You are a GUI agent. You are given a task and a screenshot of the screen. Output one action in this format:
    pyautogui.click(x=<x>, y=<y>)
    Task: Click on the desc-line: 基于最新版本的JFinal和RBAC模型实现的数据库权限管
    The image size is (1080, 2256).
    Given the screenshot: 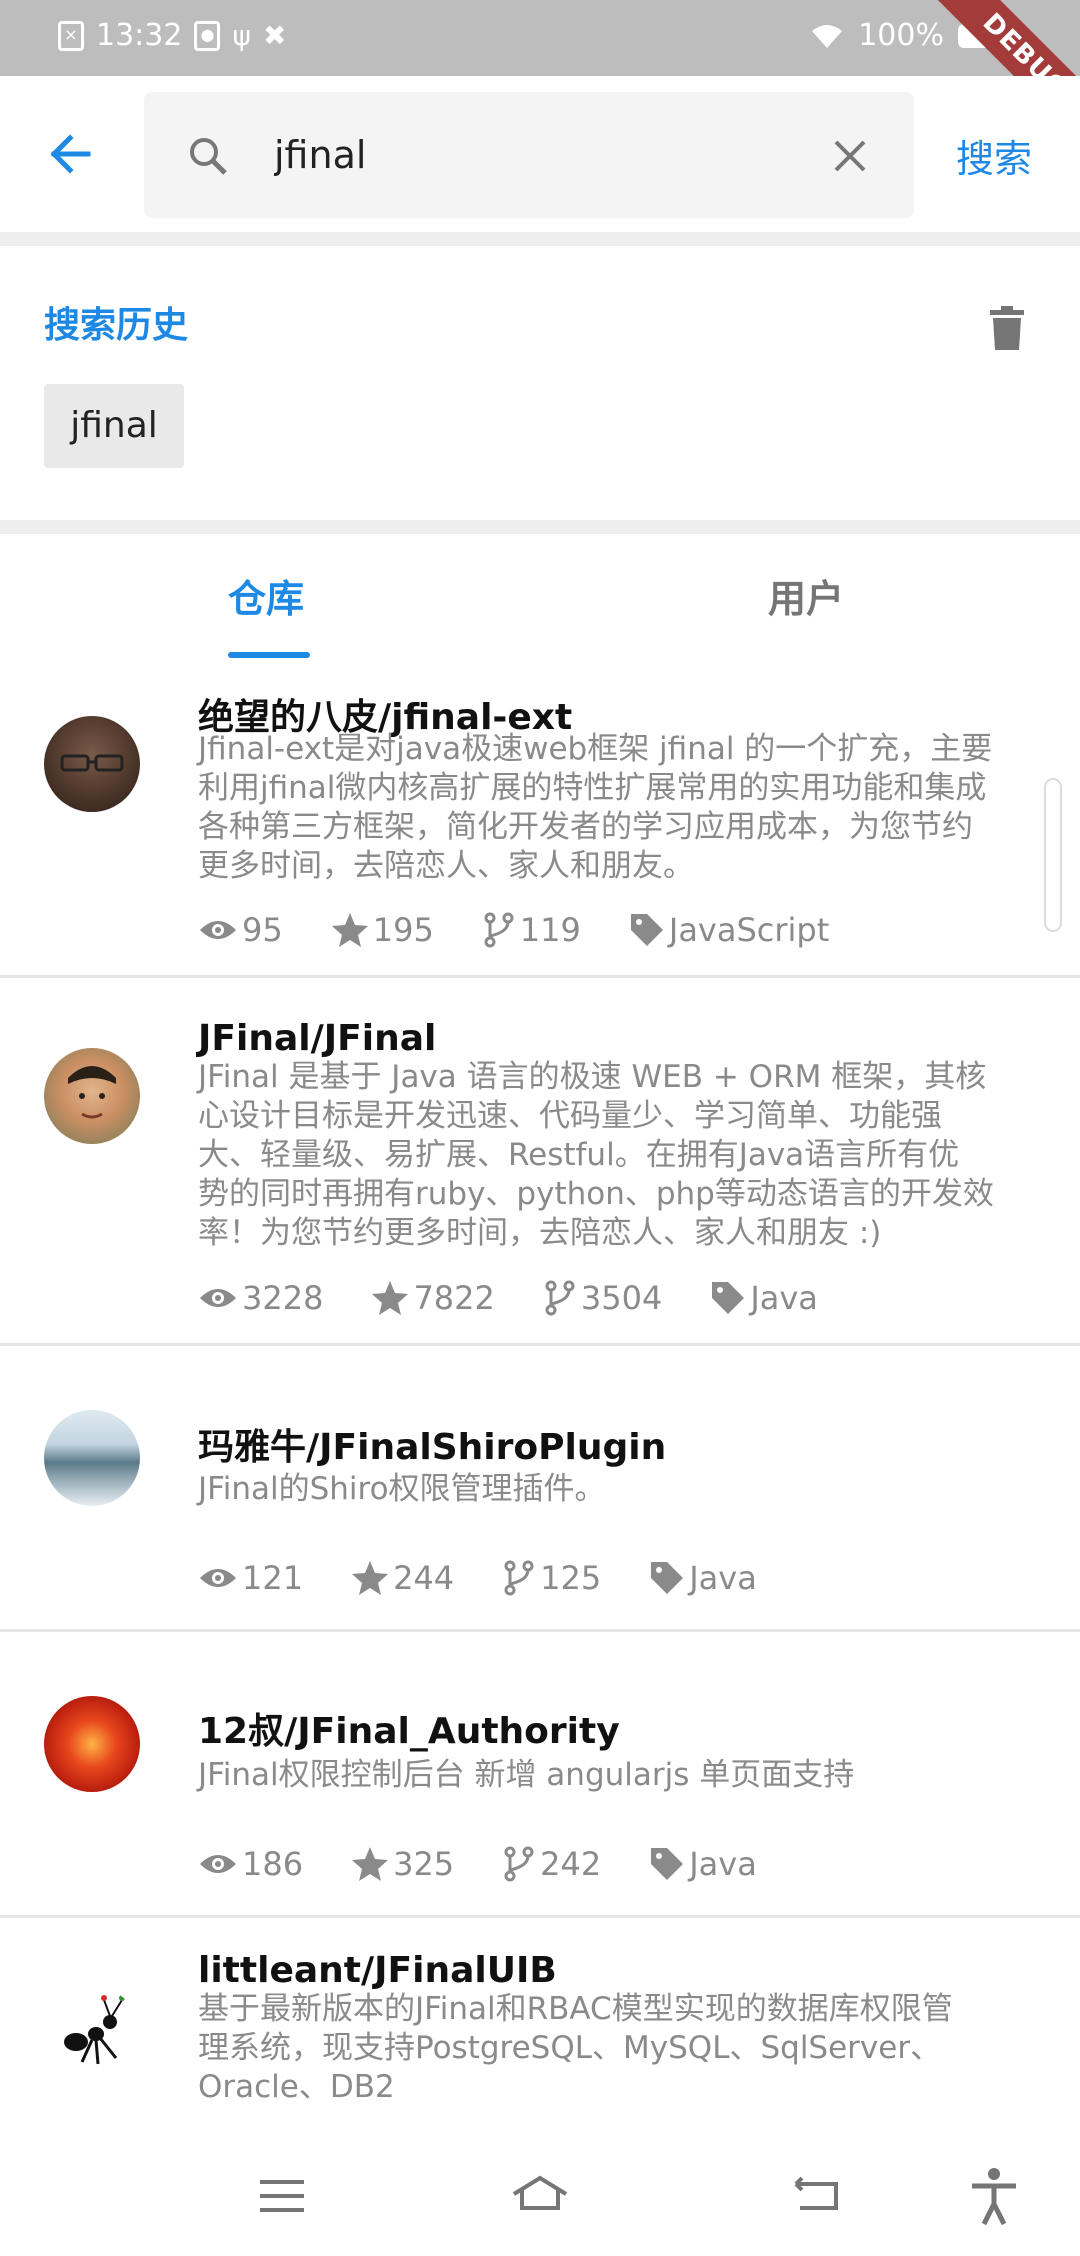 What is the action you would take?
    pyautogui.click(x=575, y=2009)
    